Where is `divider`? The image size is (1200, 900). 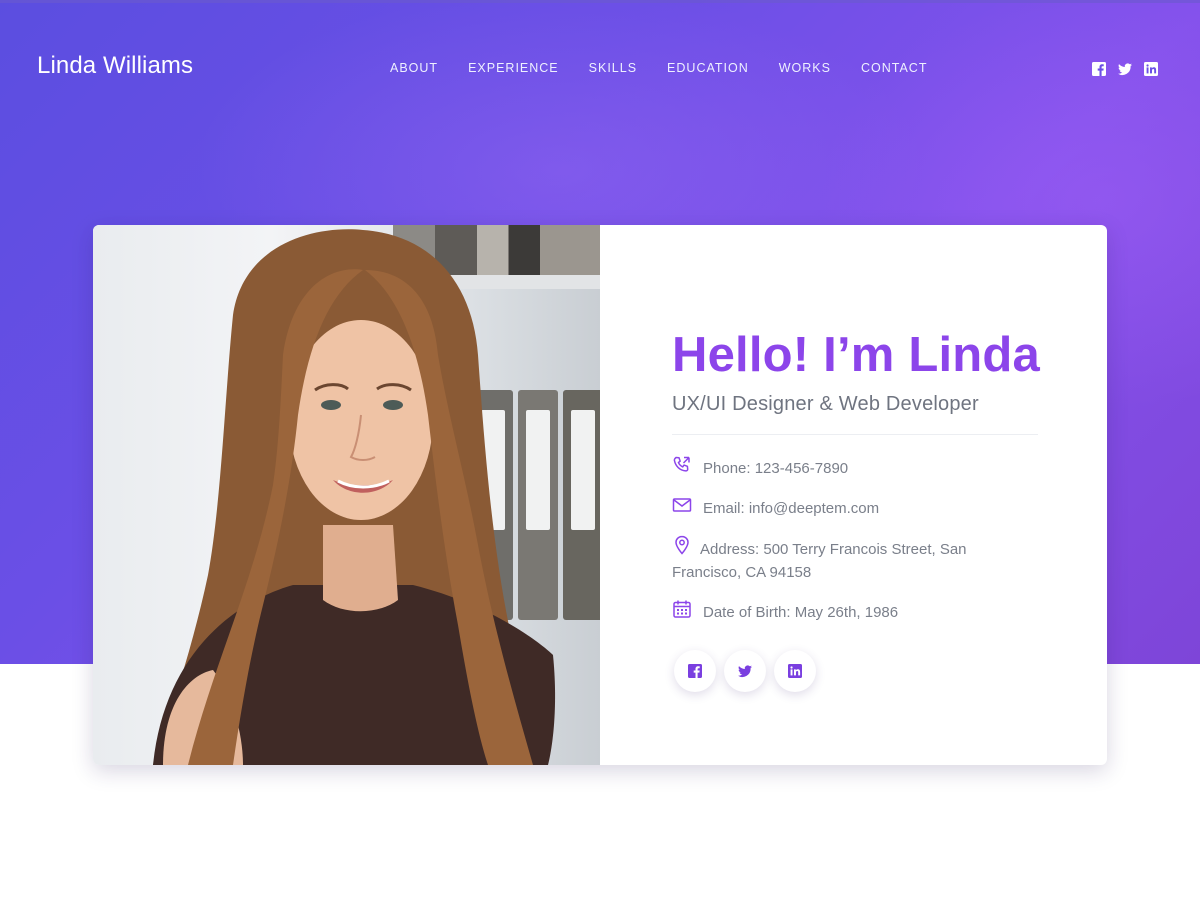 divider is located at coordinates (855, 434).